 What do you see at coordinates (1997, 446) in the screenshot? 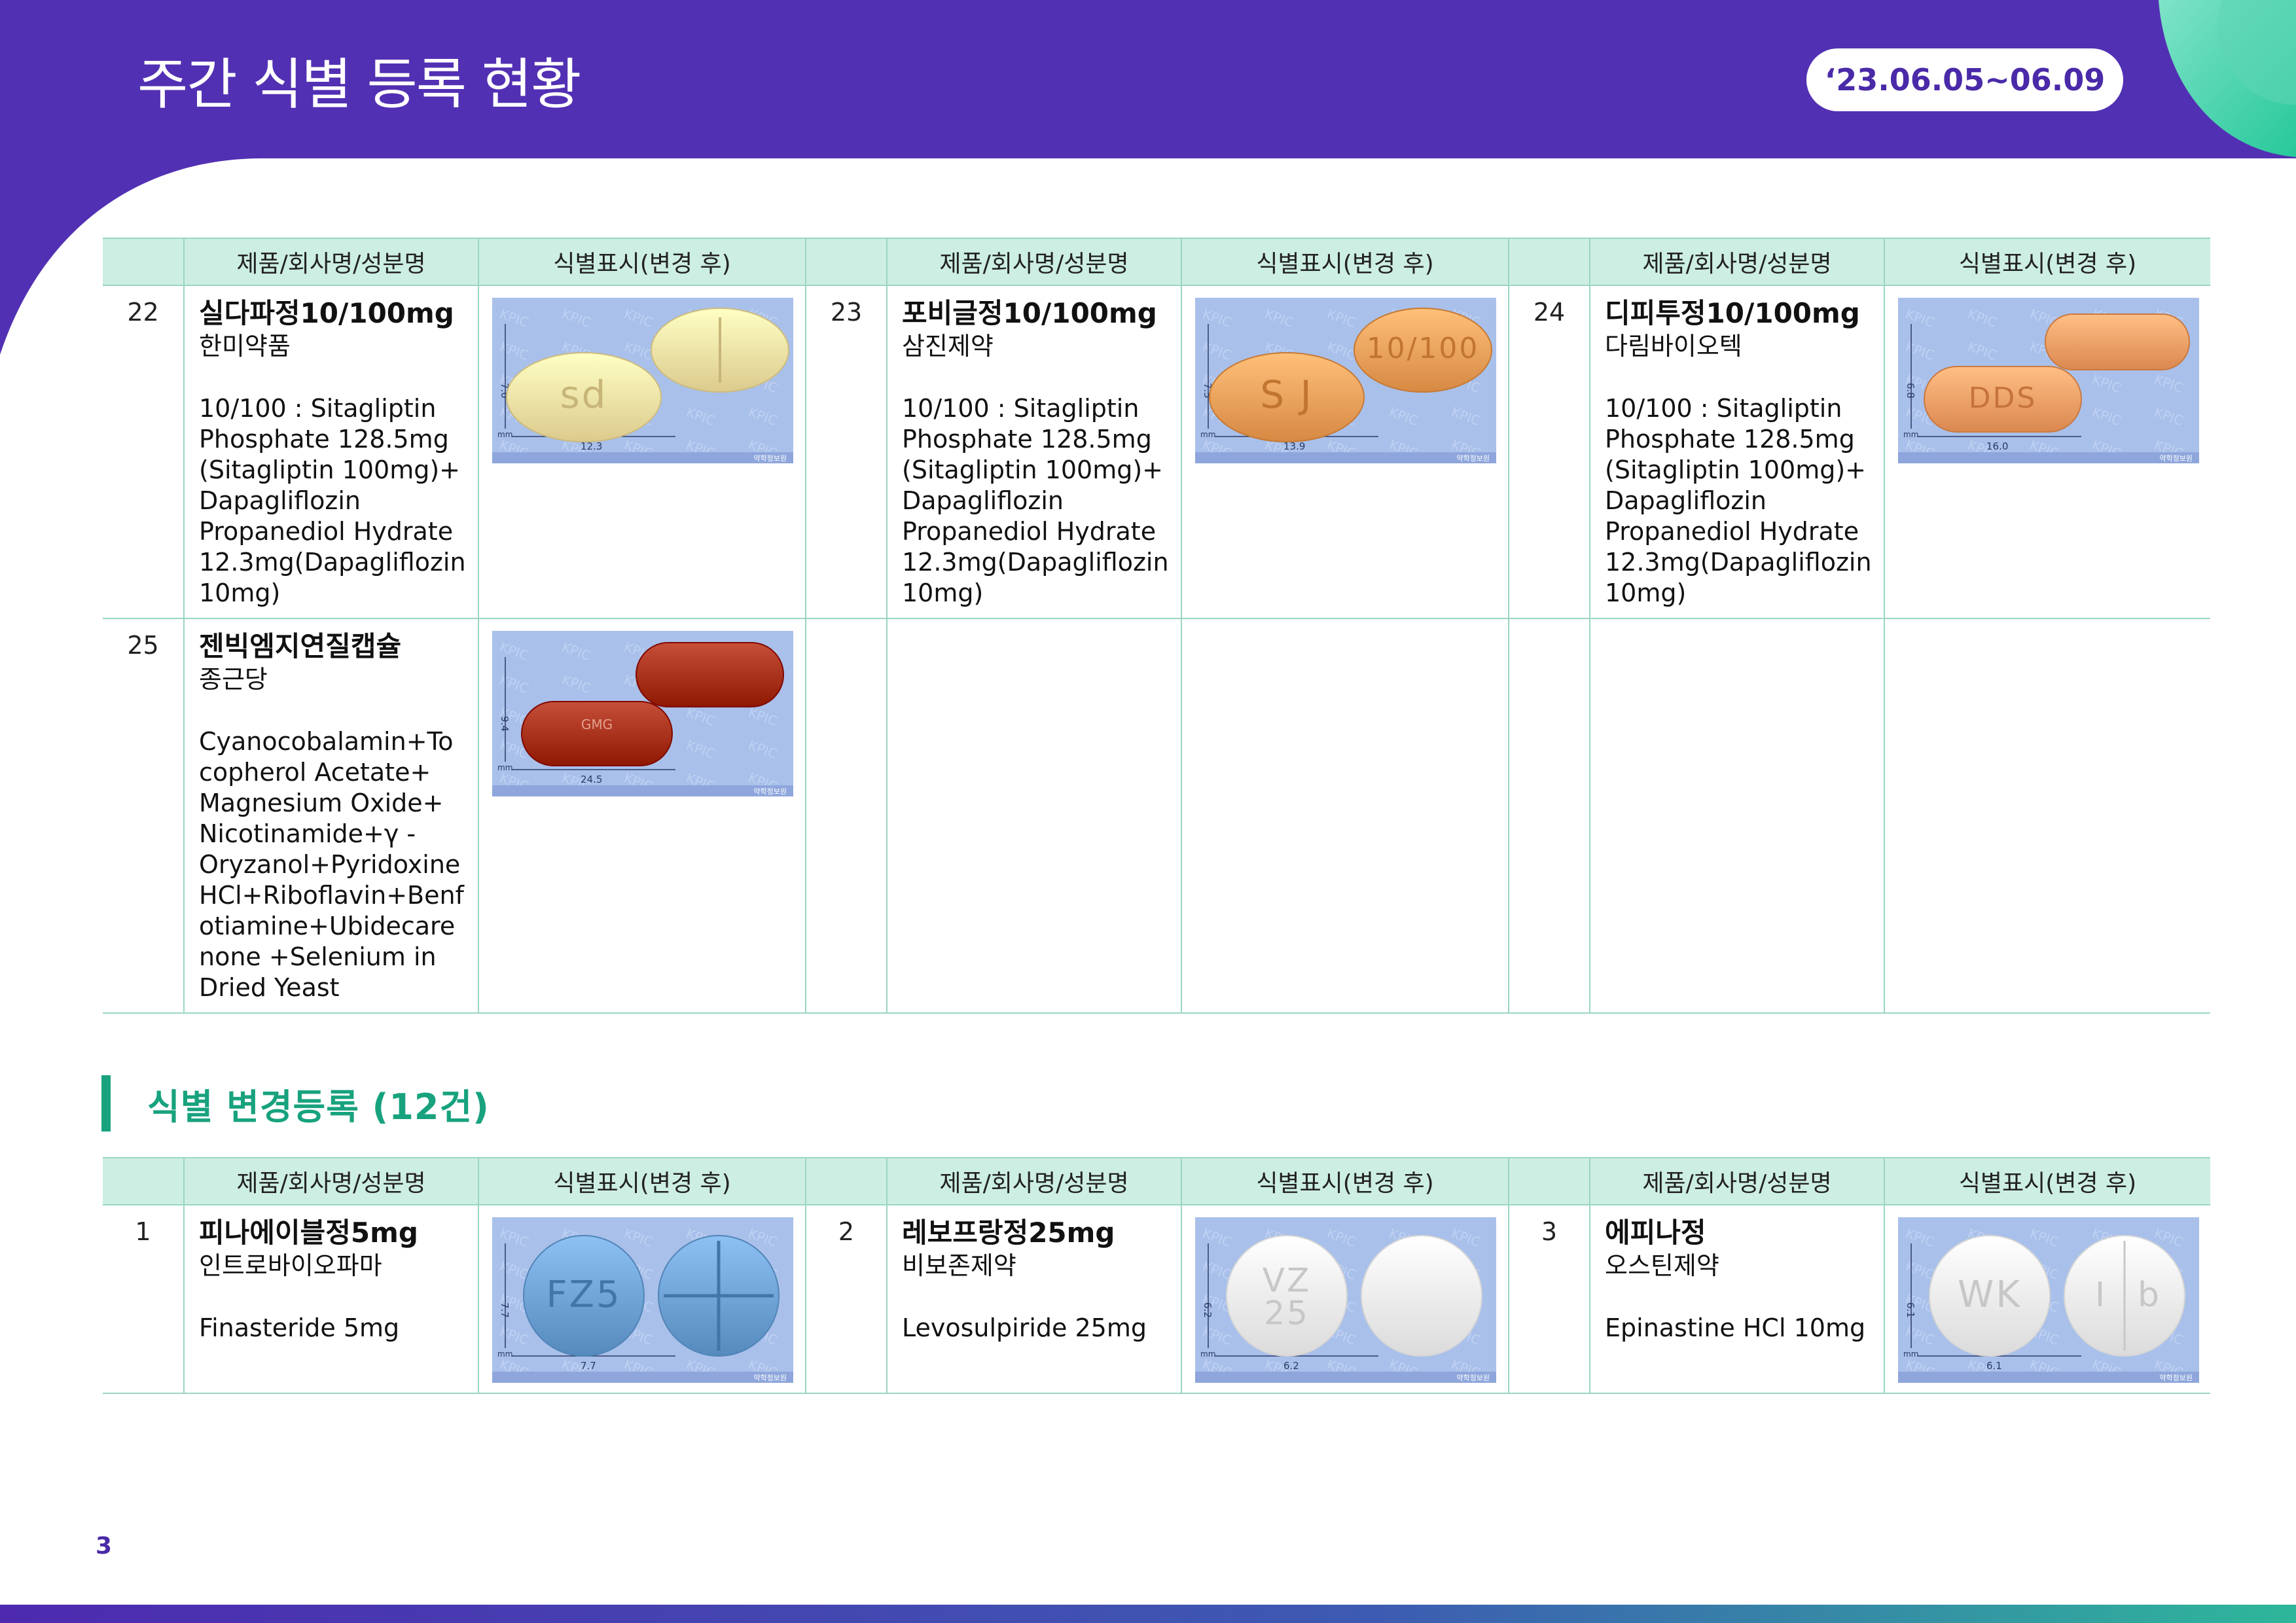
I see `width-label: 16.0` at bounding box center [1997, 446].